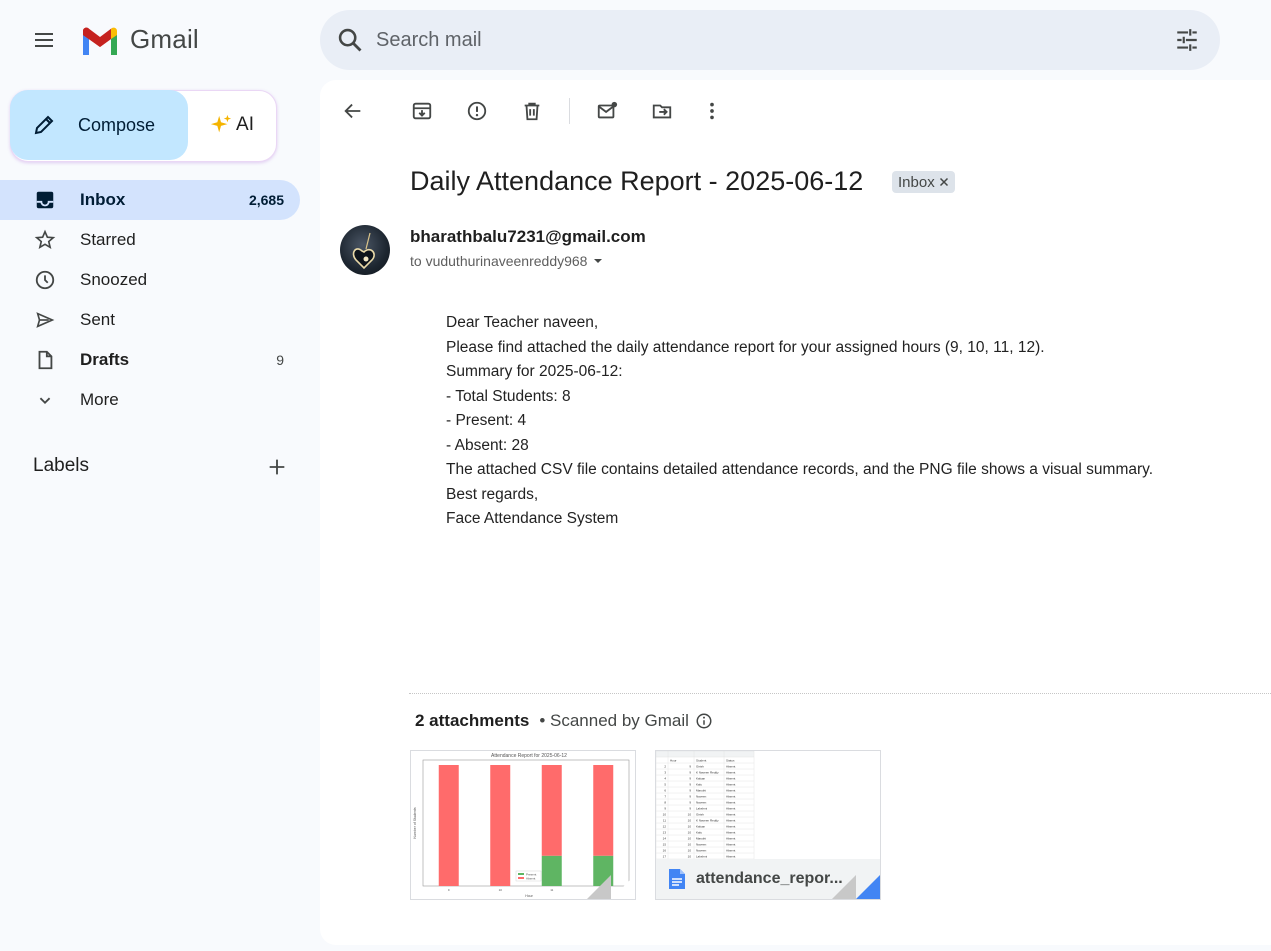 Image resolution: width=1271 pixels, height=951 pixels. What do you see at coordinates (623, 887) in the screenshot?
I see `page-fold` at bounding box center [623, 887].